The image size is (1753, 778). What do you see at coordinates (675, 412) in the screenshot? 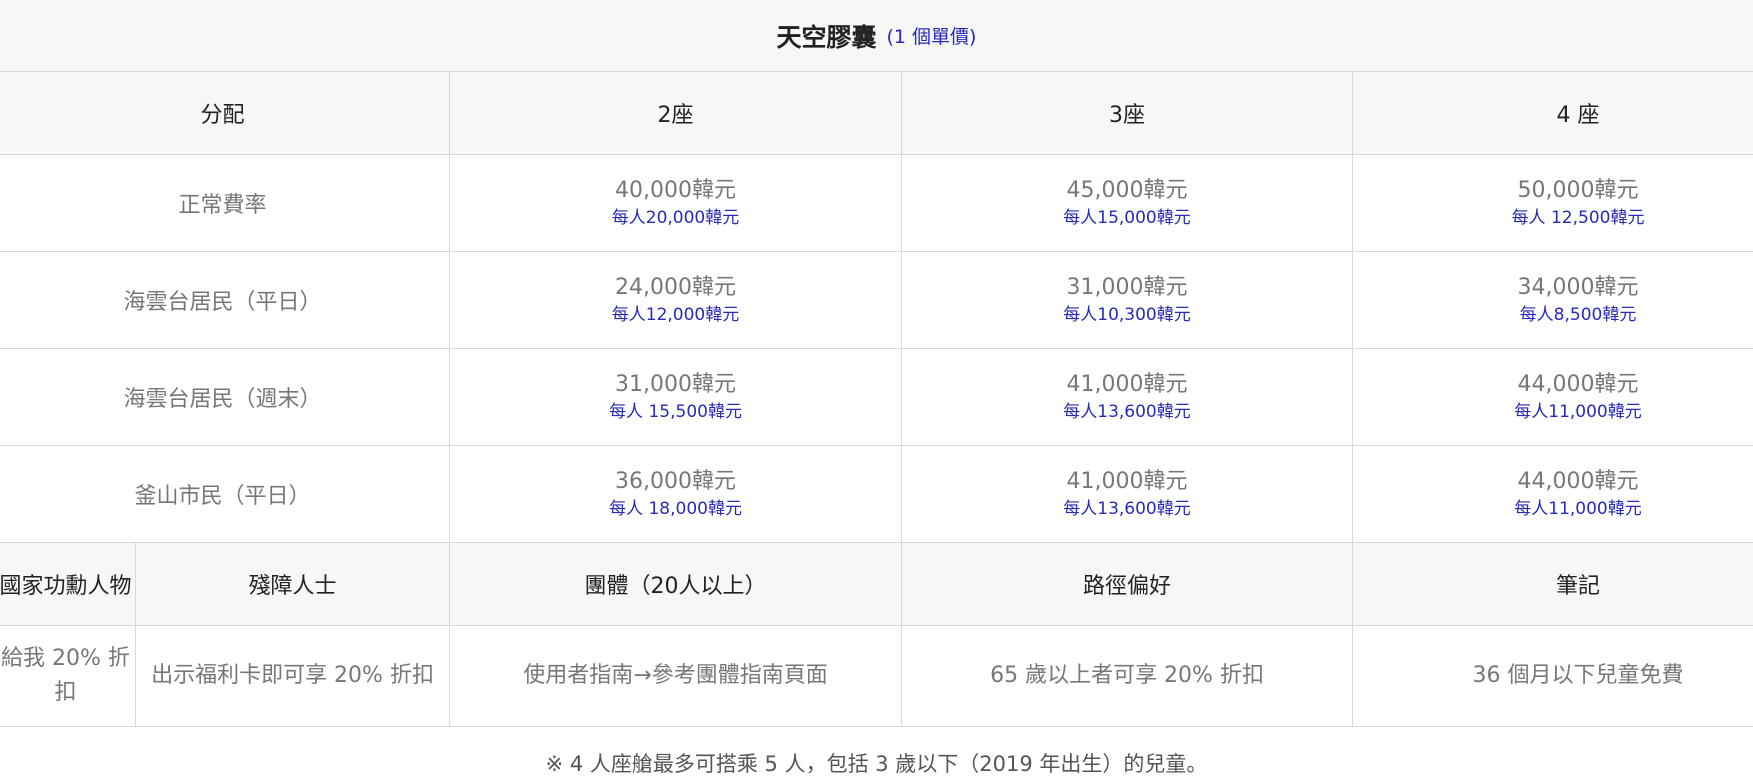
I see `per-person-price: 每人 15,500韓元` at bounding box center [675, 412].